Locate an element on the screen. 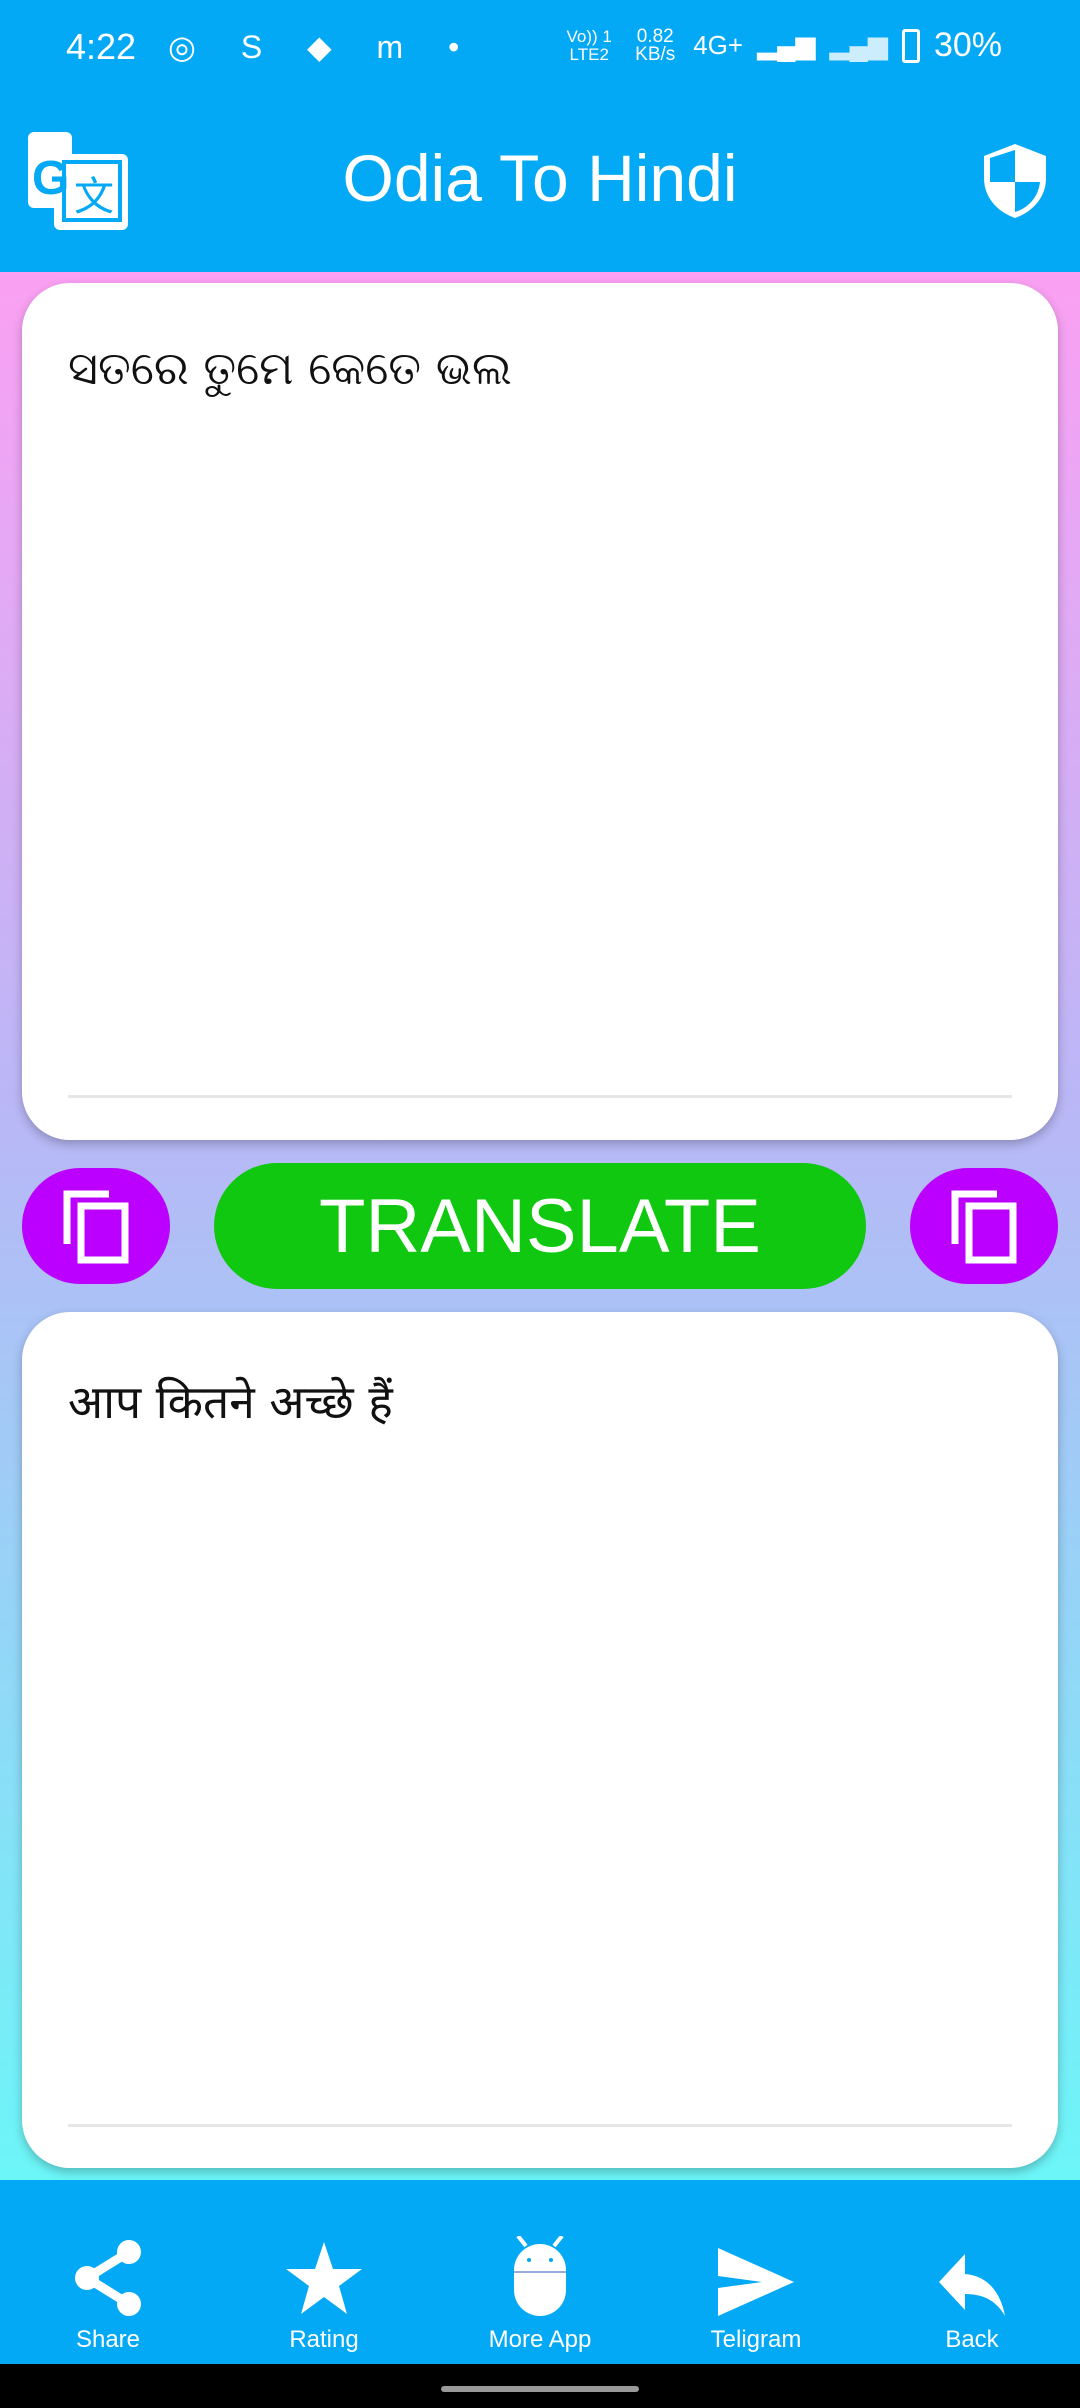  nav-more-app: More App is located at coordinates (540, 2272).